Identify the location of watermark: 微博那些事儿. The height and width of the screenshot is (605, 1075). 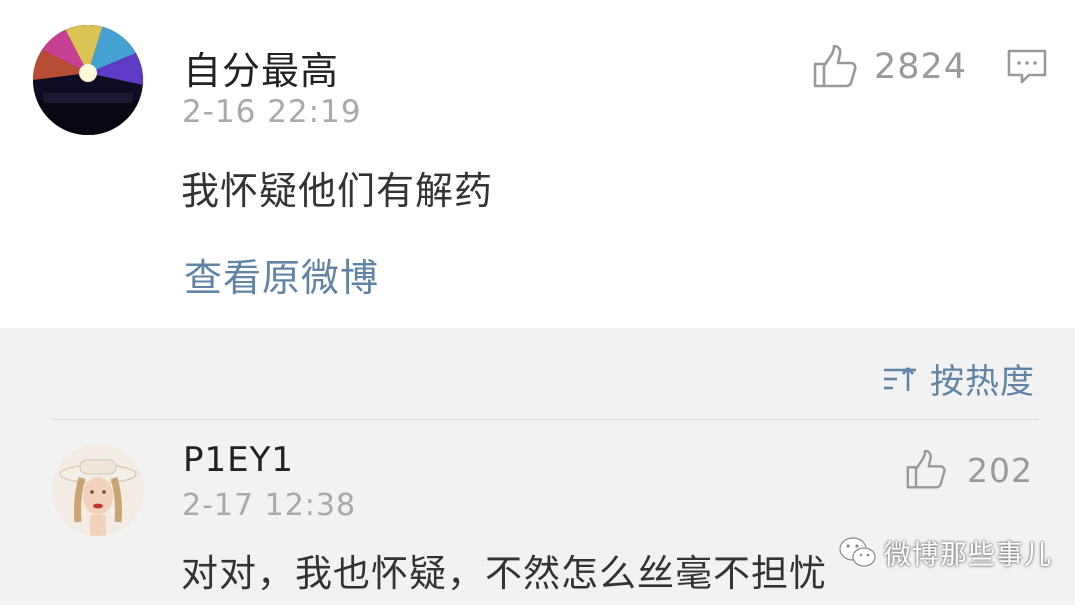
(945, 552).